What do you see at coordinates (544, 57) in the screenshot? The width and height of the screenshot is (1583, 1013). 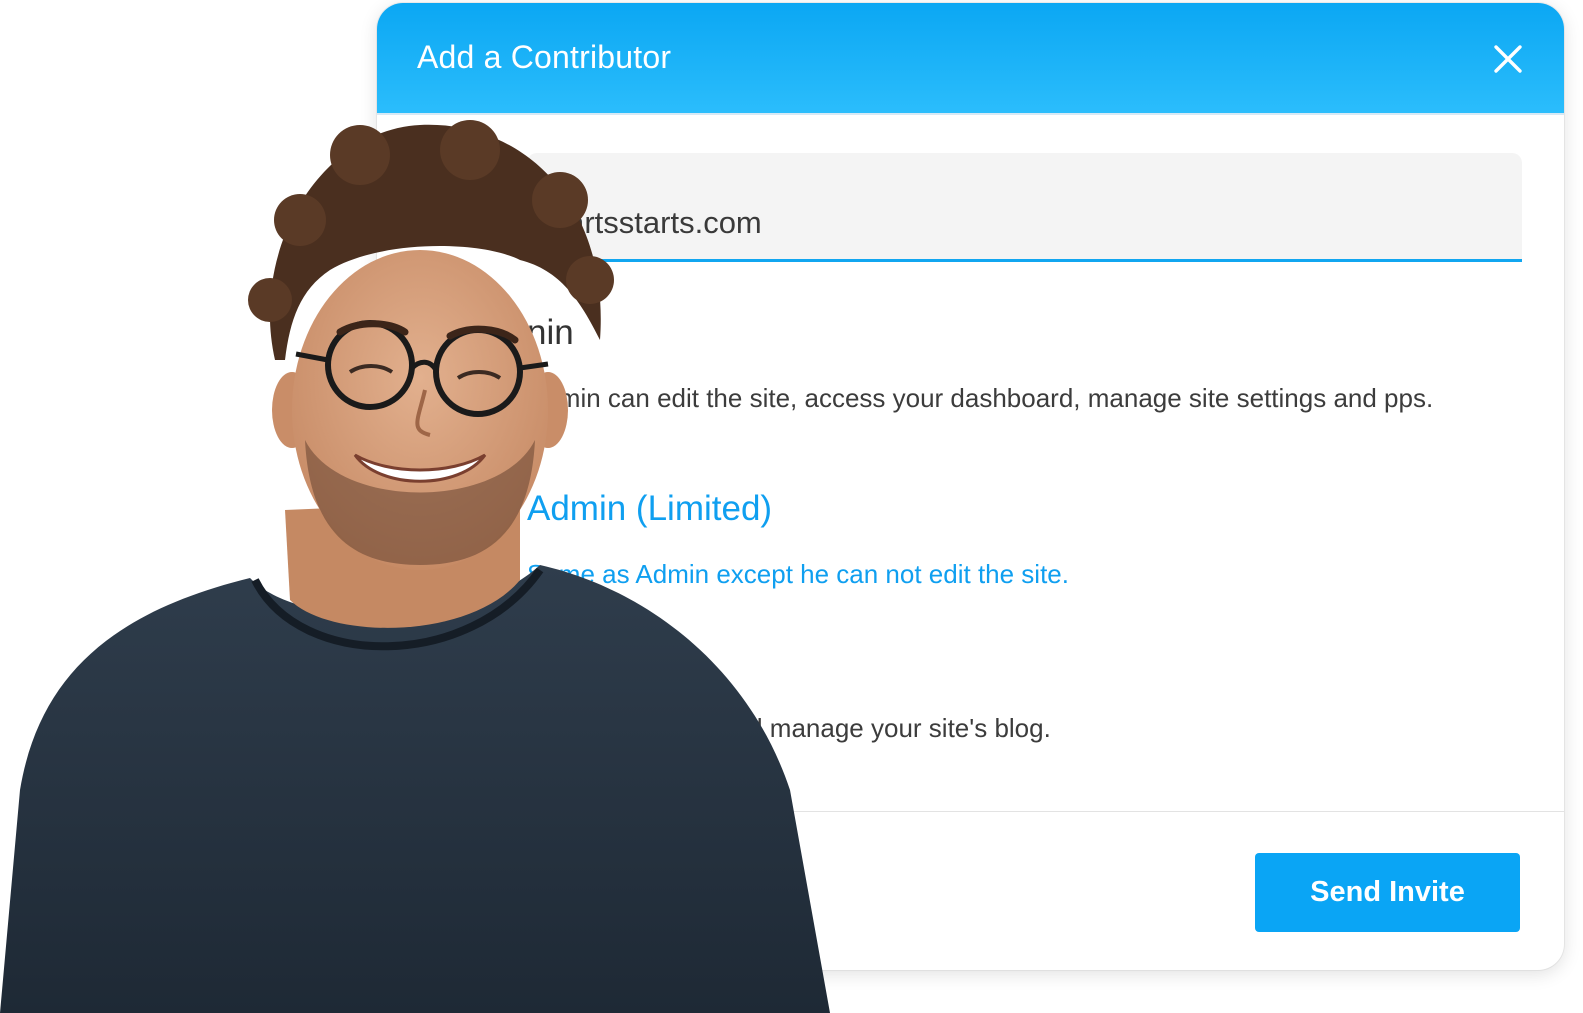 I see `dialog-title: Add a Contributor` at bounding box center [544, 57].